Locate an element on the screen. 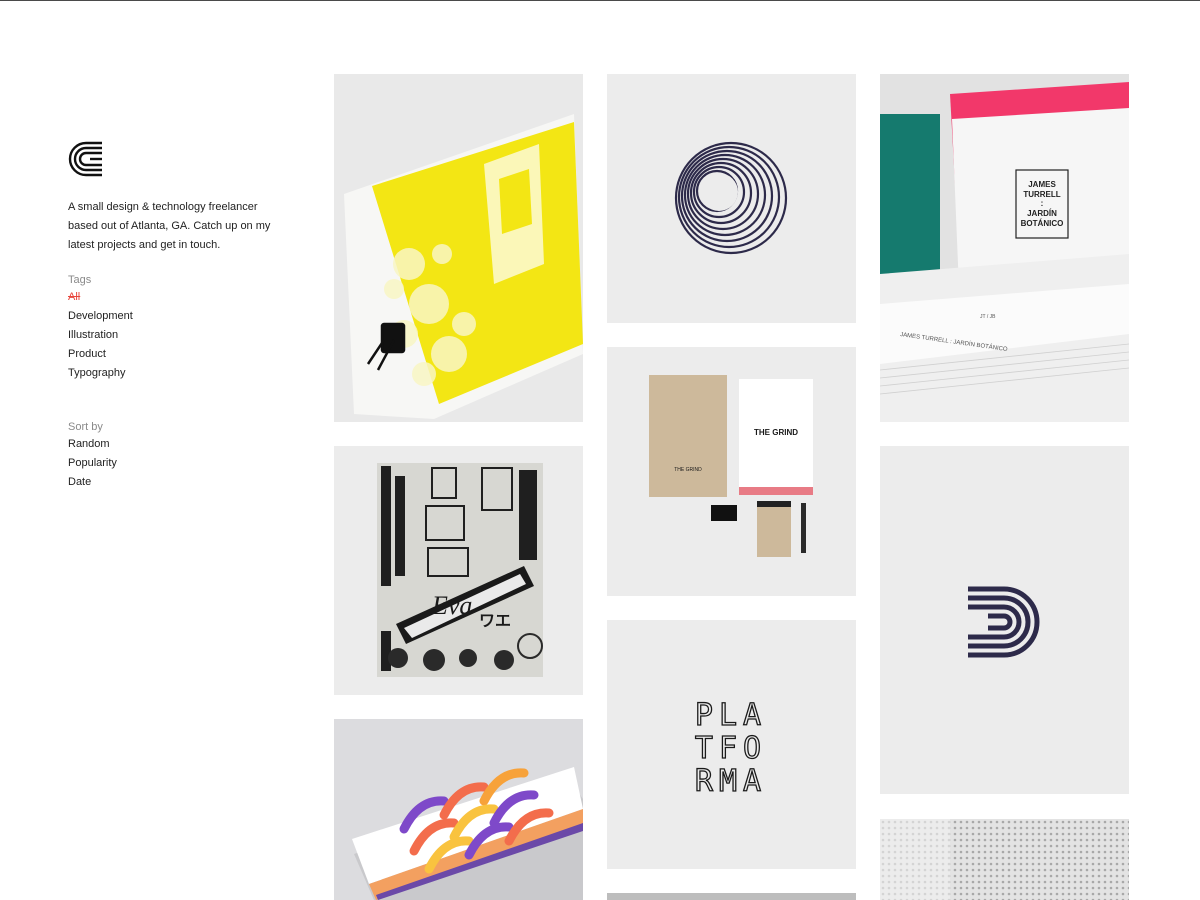 The height and width of the screenshot is (900, 1200). tag-product: Product is located at coordinates (173, 354).